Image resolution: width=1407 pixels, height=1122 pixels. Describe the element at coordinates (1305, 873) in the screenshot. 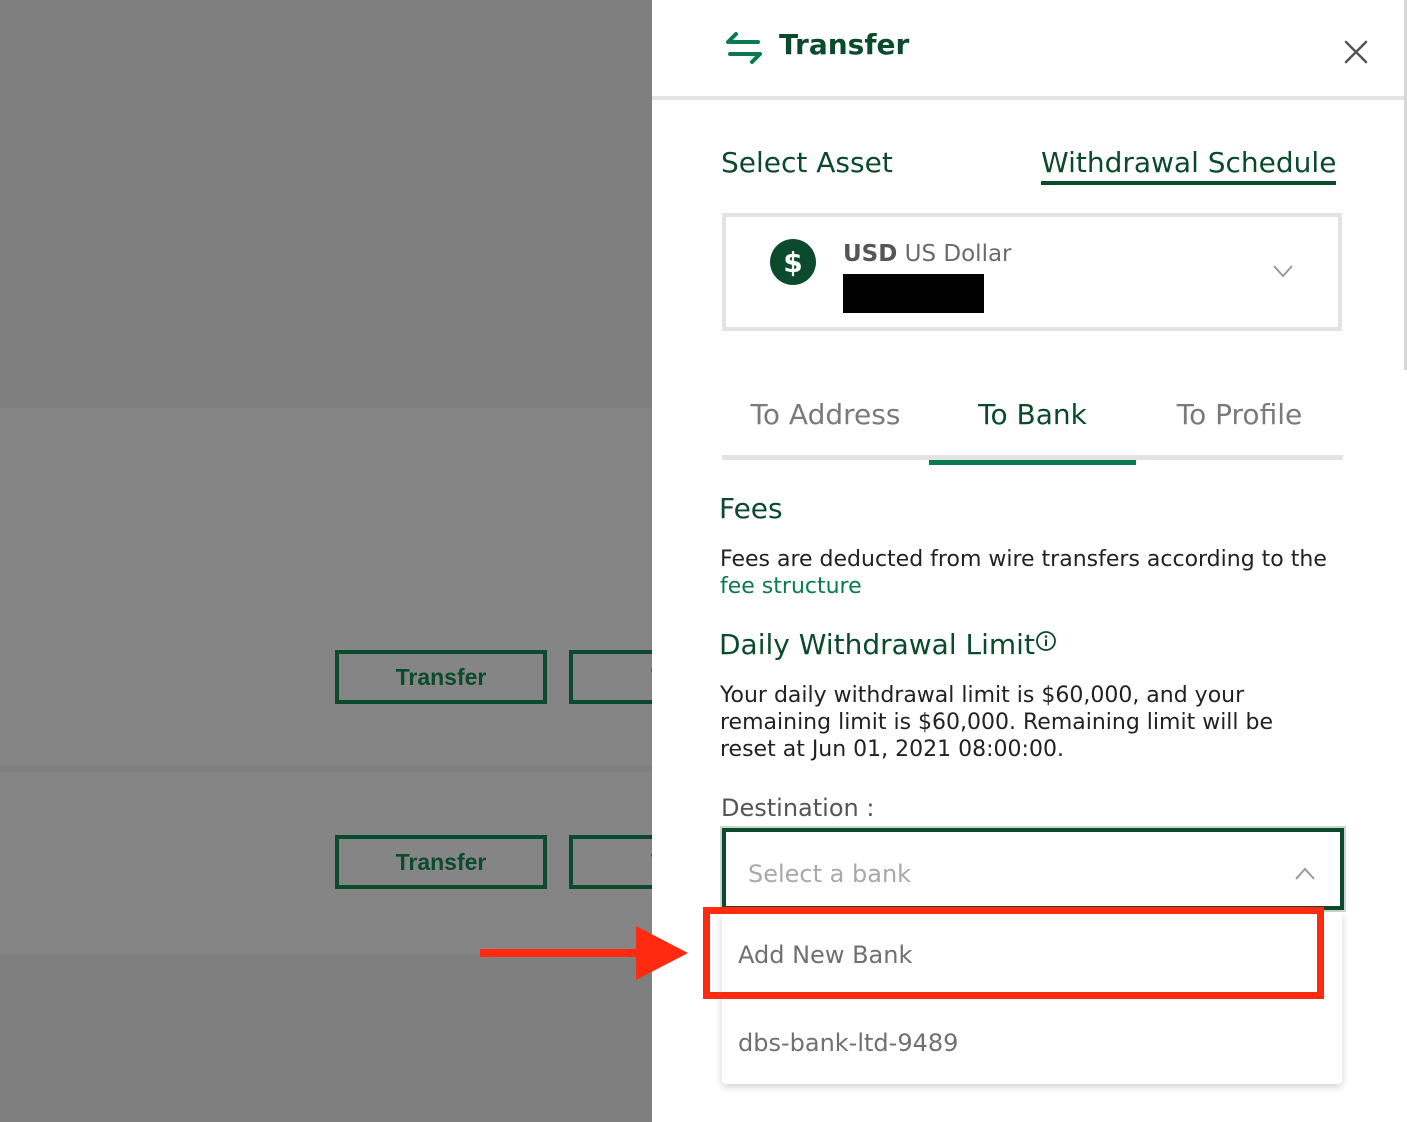

I see `chevron-up-icon` at that location.